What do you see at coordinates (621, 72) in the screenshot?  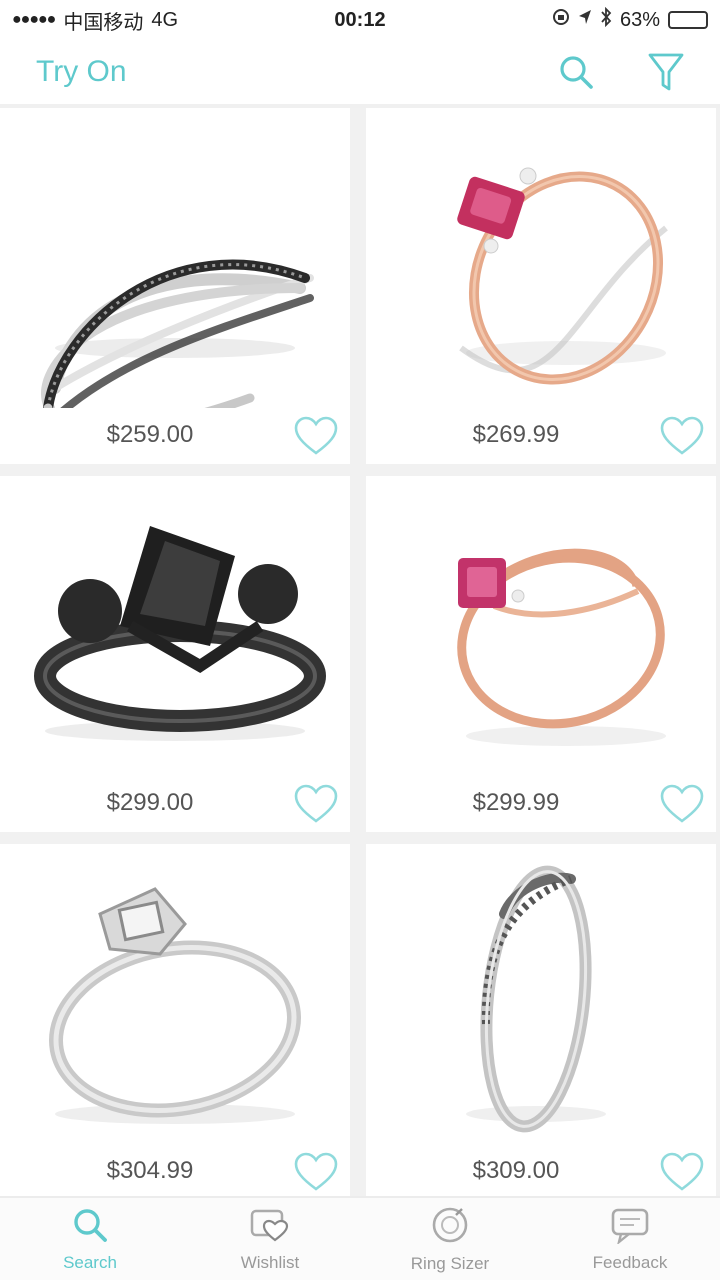 I see `nav-actions` at bounding box center [621, 72].